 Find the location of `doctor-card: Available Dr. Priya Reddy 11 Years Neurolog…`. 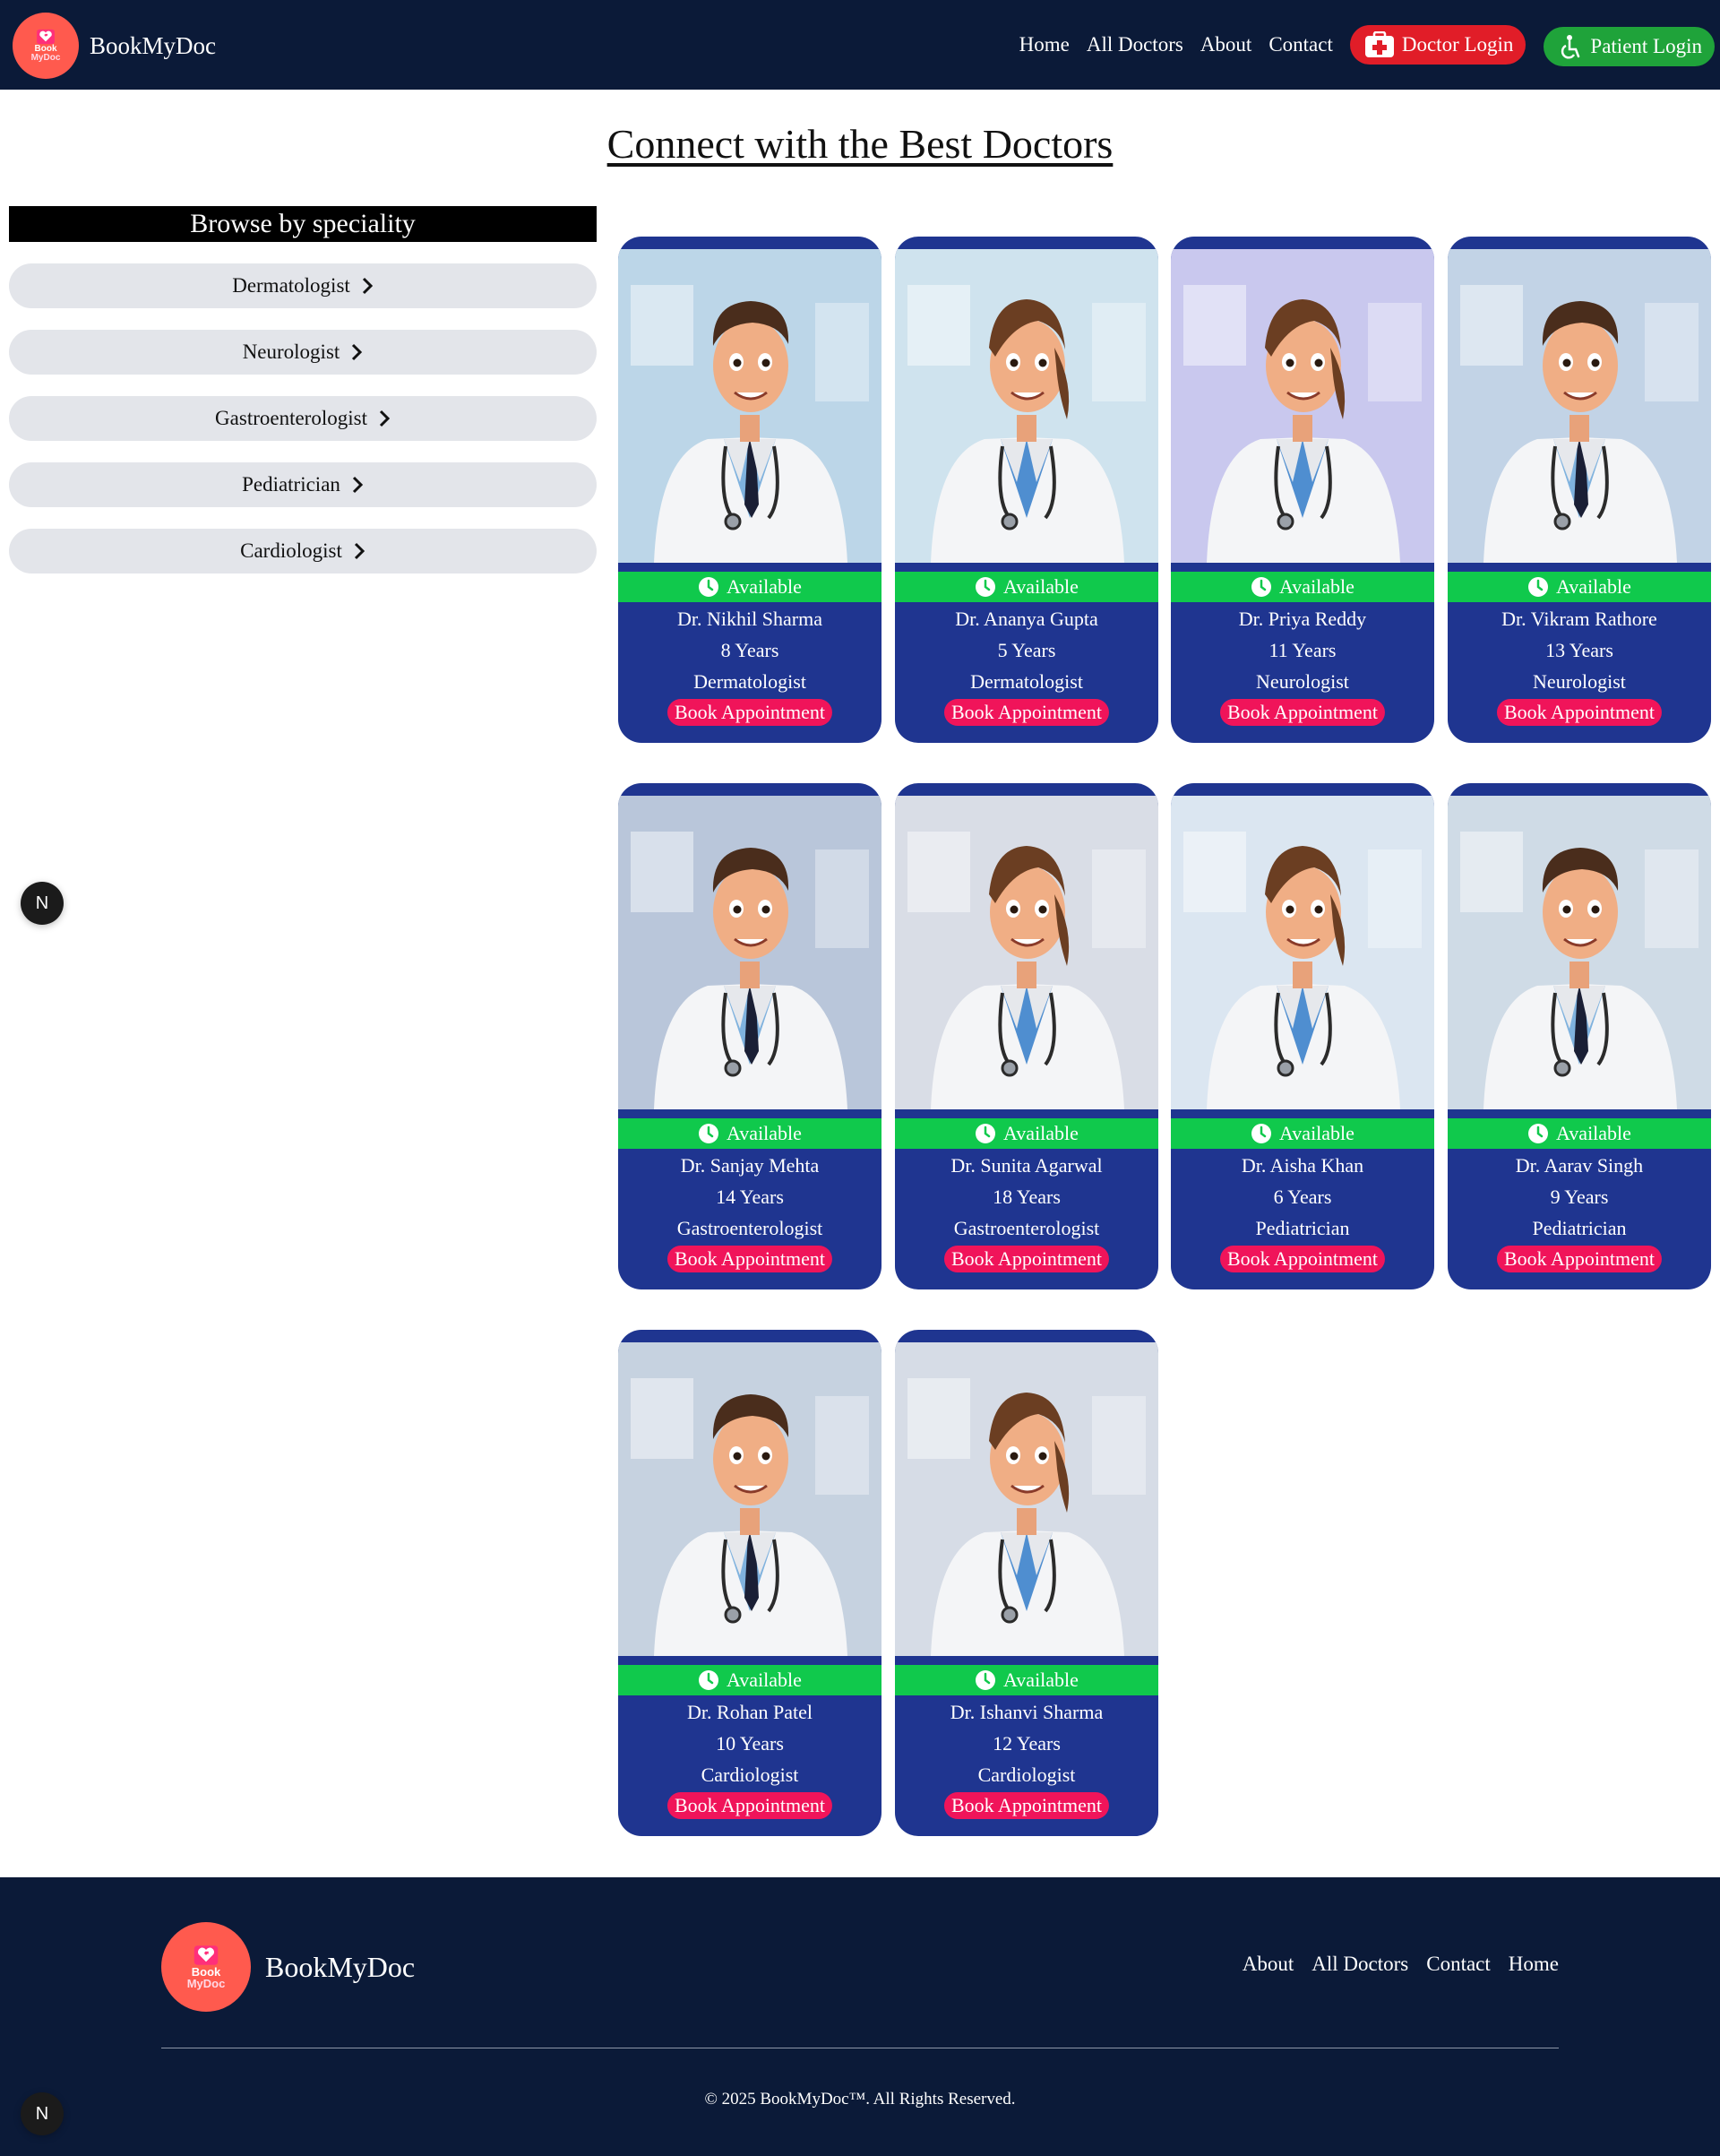

doctor-card: Available Dr. Priya Reddy 11 Years Neurolog… is located at coordinates (1302, 490).